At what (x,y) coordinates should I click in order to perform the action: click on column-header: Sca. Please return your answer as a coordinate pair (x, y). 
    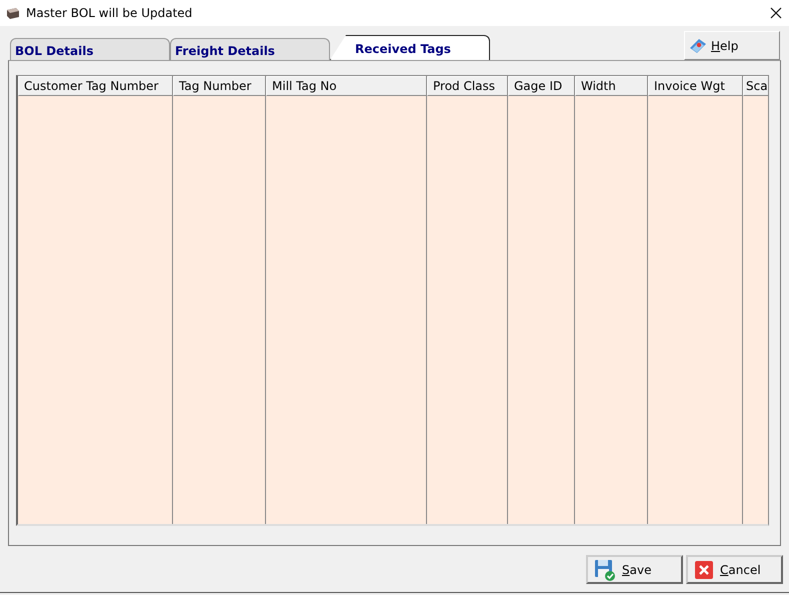
    Looking at the image, I should click on (755, 86).